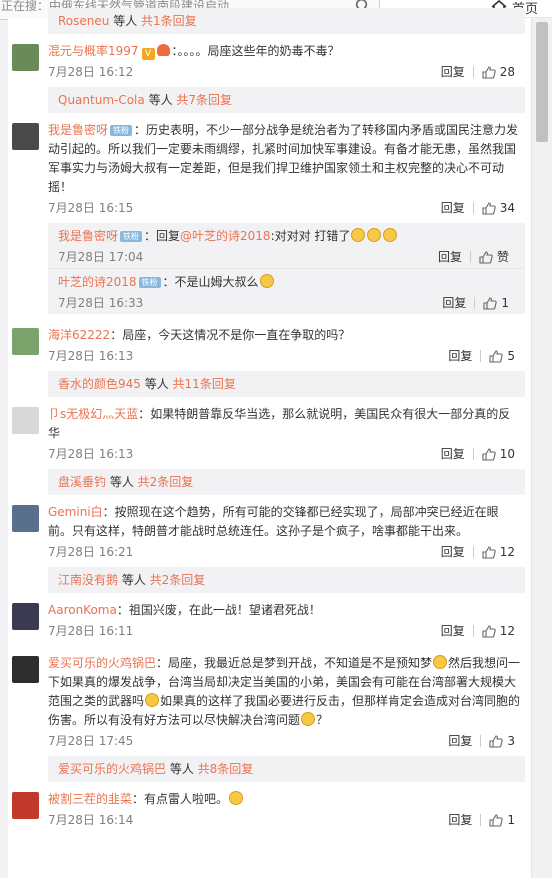 The height and width of the screenshot is (878, 552). What do you see at coordinates (286, 482) in the screenshot?
I see `more-replies-link: 盘溪垂钓 等人 共2条回复` at bounding box center [286, 482].